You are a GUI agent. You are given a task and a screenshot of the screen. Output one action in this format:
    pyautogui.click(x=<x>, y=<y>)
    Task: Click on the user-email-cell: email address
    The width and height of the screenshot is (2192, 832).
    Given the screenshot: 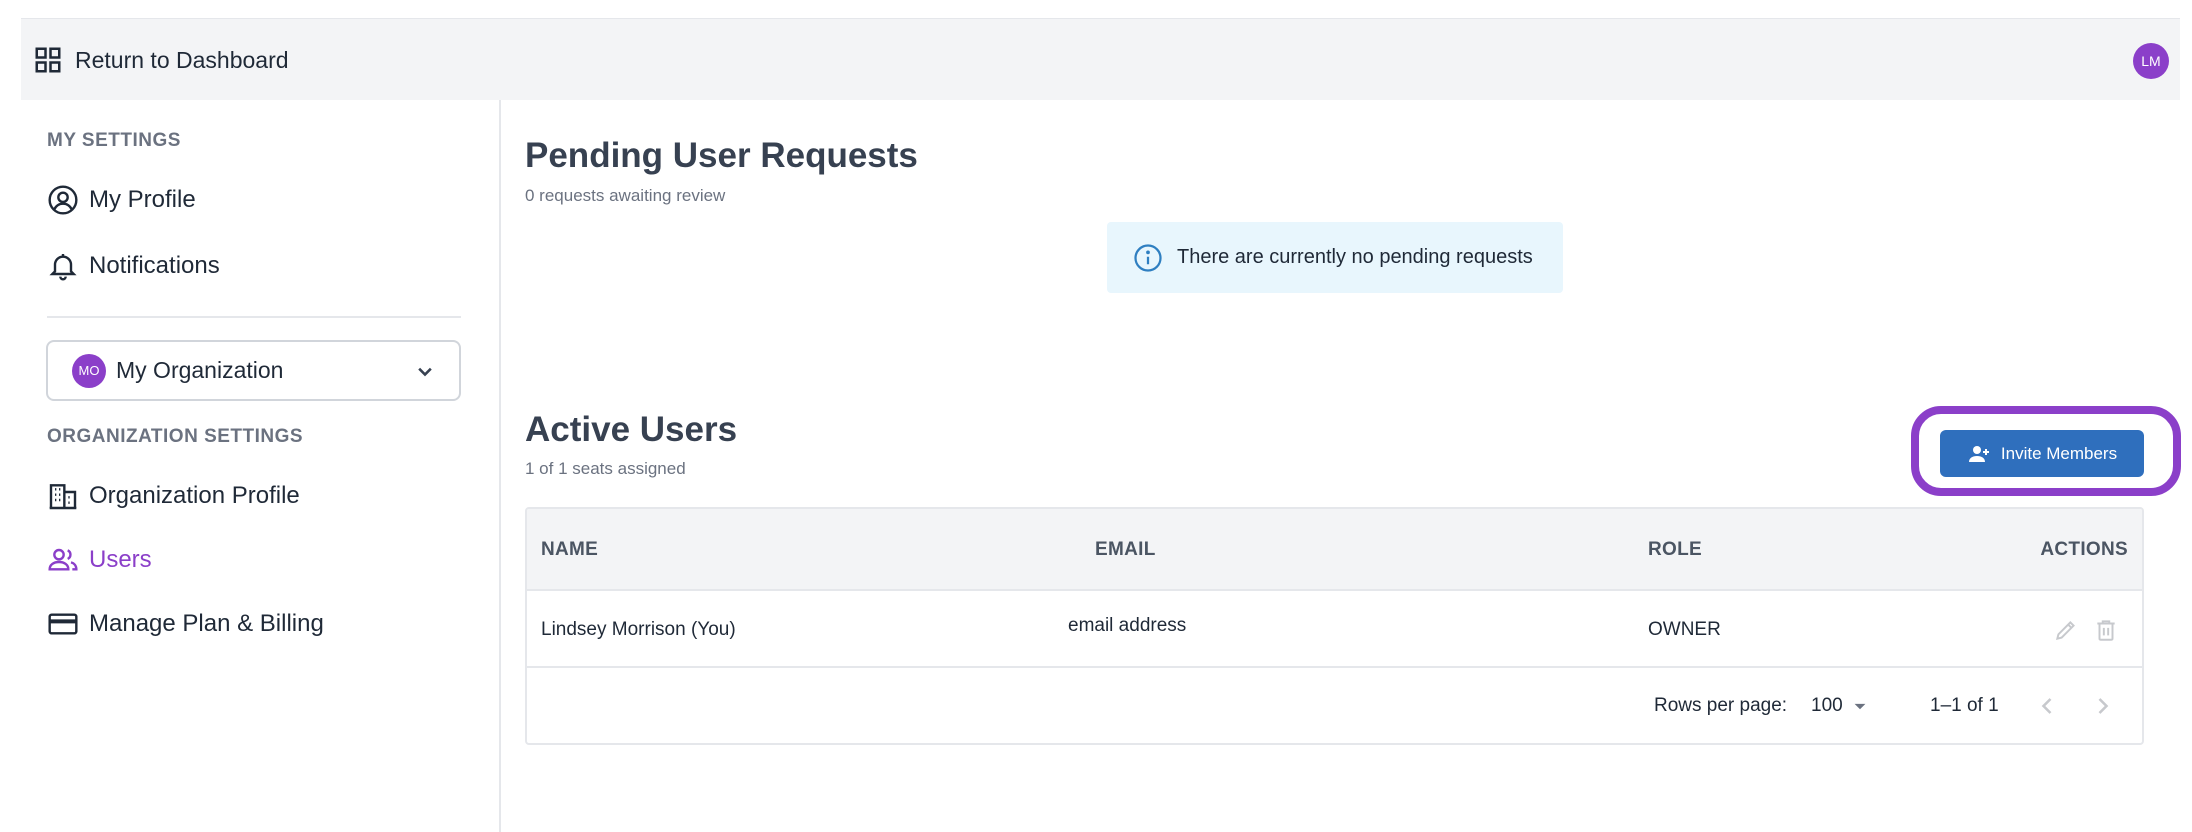 What is the action you would take?
    pyautogui.click(x=1127, y=625)
    